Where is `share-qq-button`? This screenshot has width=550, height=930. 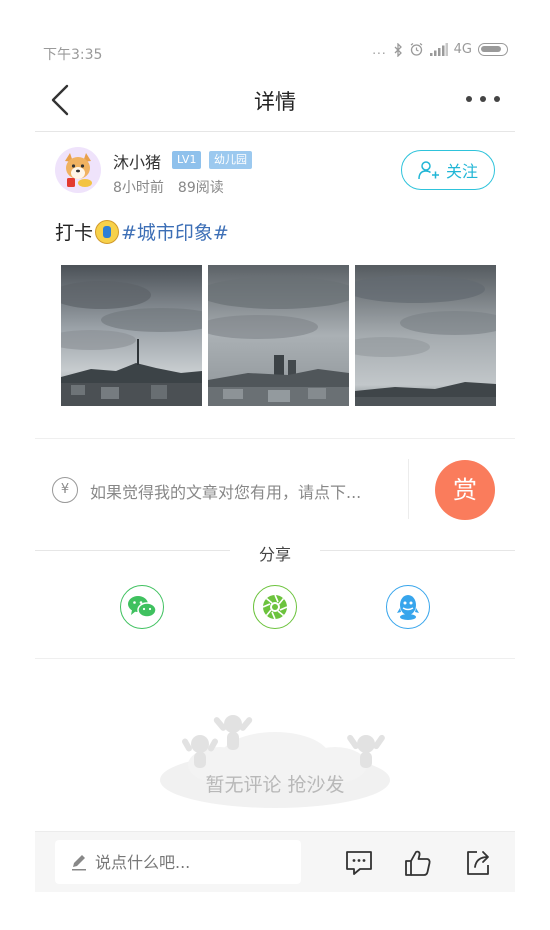
share-qq-button is located at coordinates (408, 607).